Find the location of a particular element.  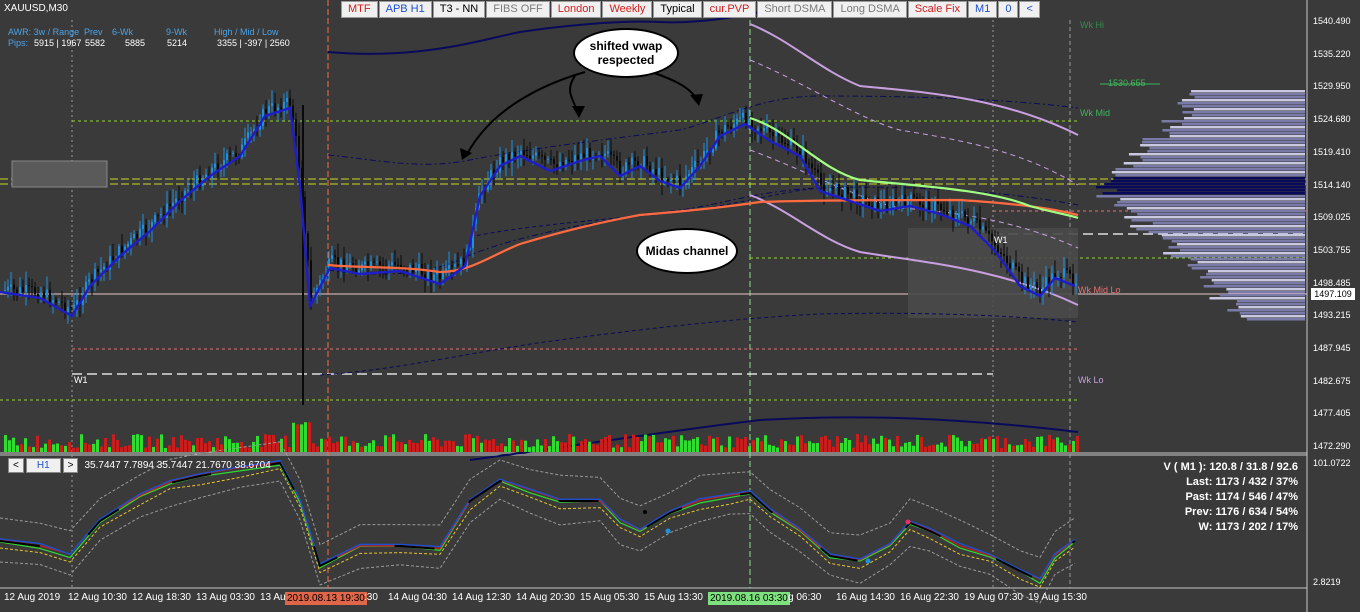

toolbar-button-10: Scale Fix is located at coordinates (937, 9).